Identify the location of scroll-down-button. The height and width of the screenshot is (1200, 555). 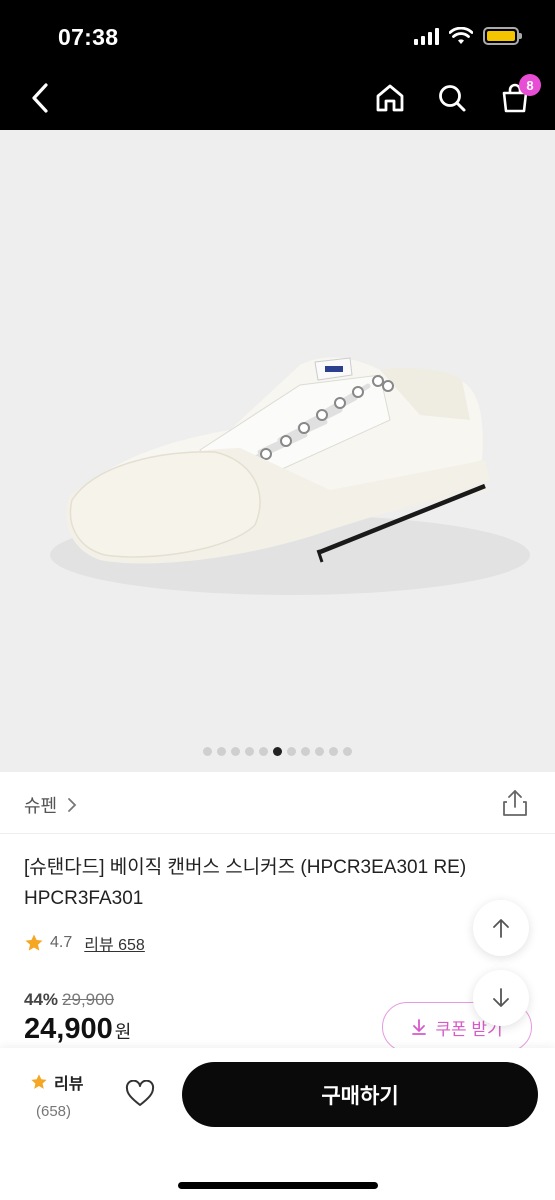
(501, 998).